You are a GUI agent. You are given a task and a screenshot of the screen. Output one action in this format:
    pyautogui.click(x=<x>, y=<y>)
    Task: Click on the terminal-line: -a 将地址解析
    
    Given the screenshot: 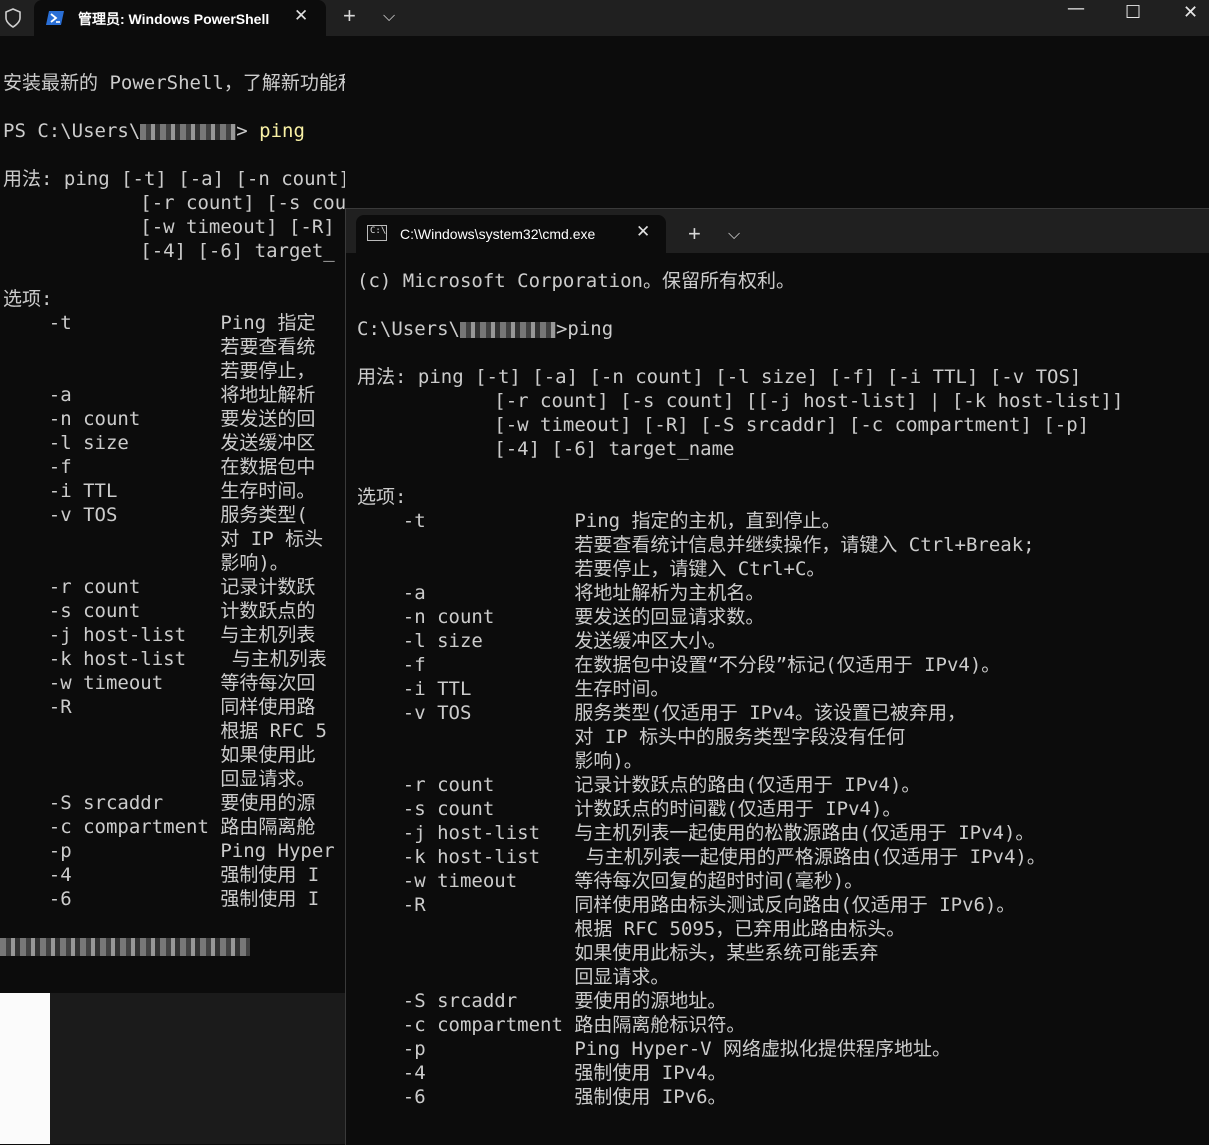 What is the action you would take?
    pyautogui.click(x=159, y=395)
    